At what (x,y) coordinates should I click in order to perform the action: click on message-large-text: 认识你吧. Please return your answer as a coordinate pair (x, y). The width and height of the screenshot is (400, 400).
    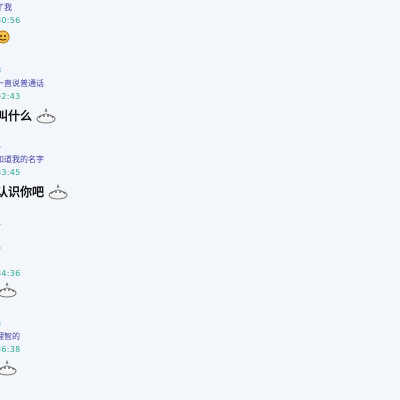
    Looking at the image, I should click on (22, 192).